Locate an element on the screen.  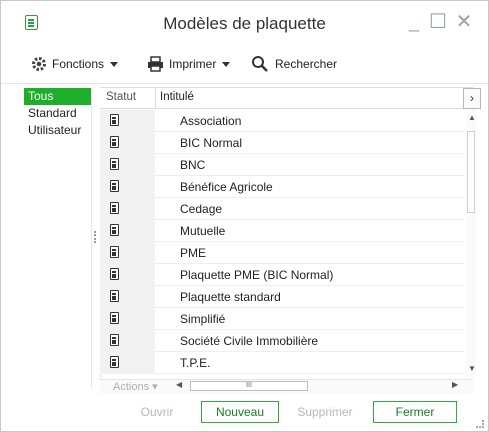
row-label: BIC Normal is located at coordinates (211, 143).